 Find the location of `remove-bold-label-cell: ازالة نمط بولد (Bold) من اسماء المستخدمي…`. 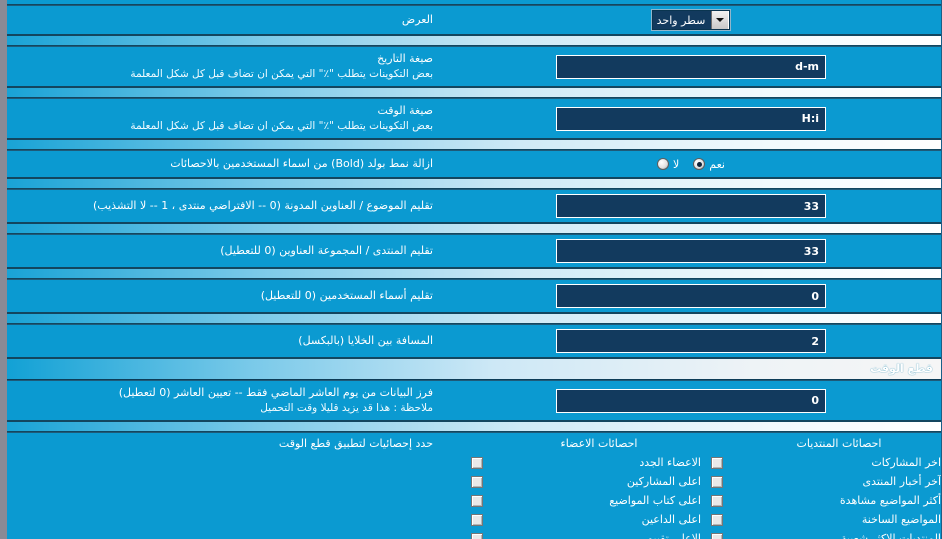

remove-bold-label-cell: ازالة نمط بولد (Bold) من اسماء المستخدمي… is located at coordinates (224, 164).